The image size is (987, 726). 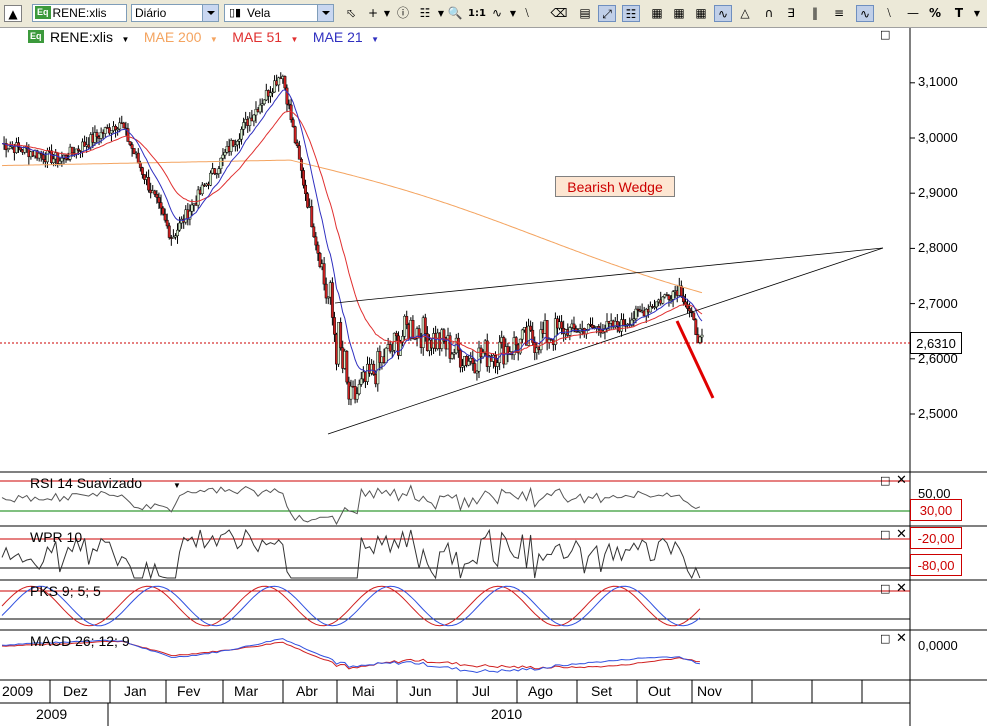 What do you see at coordinates (86, 483) in the screenshot?
I see `rsi-label: RSI 14 Suavizado` at bounding box center [86, 483].